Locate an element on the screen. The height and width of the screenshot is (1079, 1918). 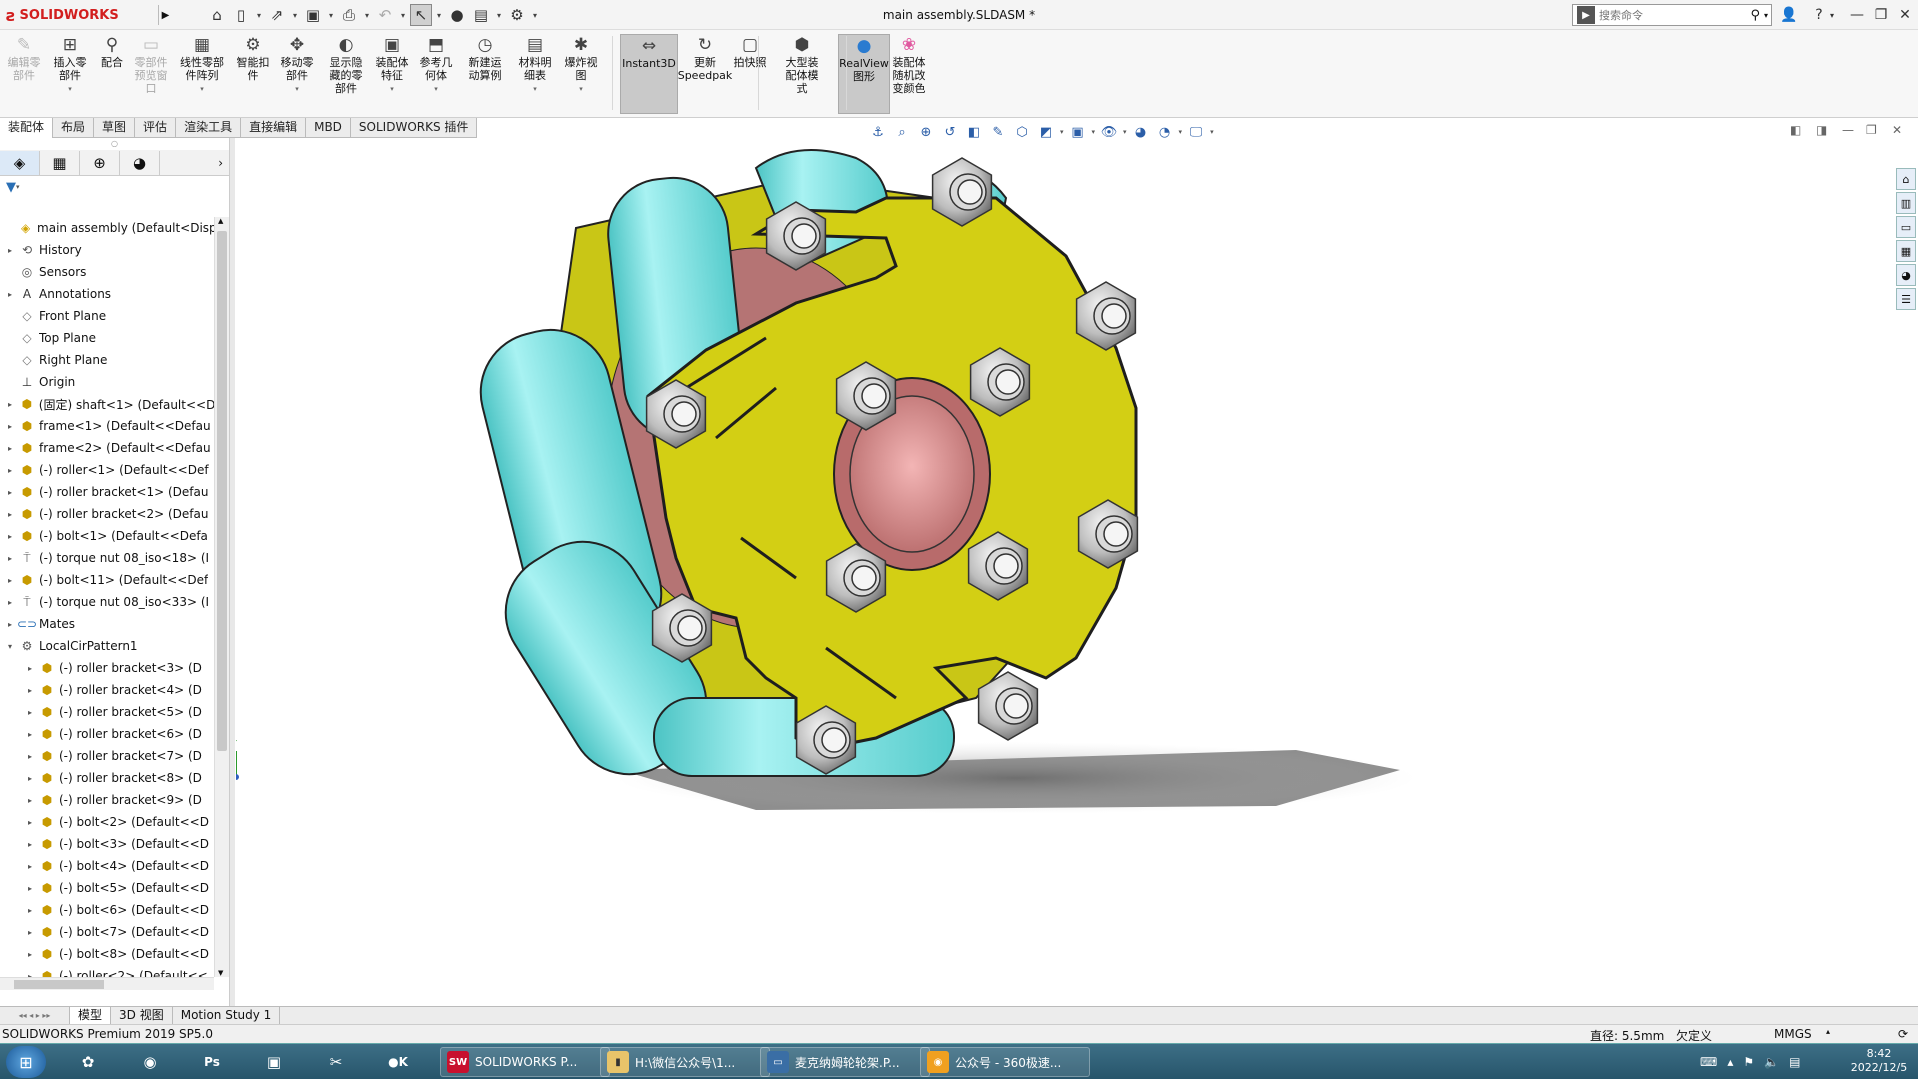
home-icon: ⌂ is located at coordinates (217, 15).